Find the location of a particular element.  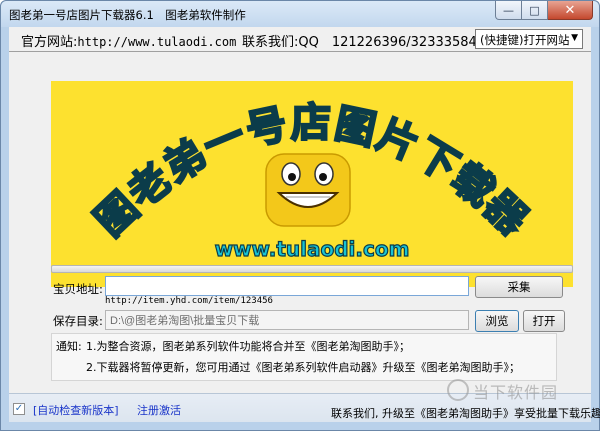

save-dir-input is located at coordinates (287, 320).